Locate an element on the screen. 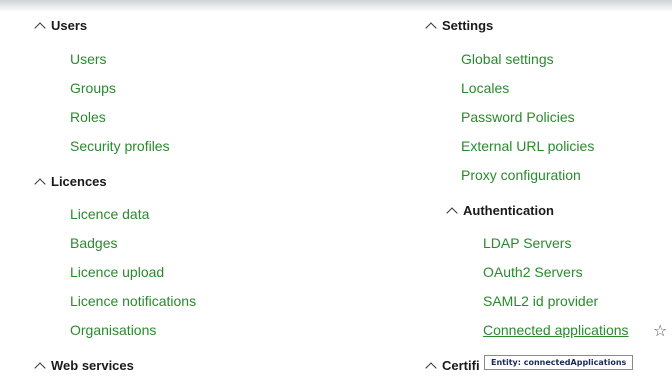  section-settings-title: Settings is located at coordinates (468, 25).